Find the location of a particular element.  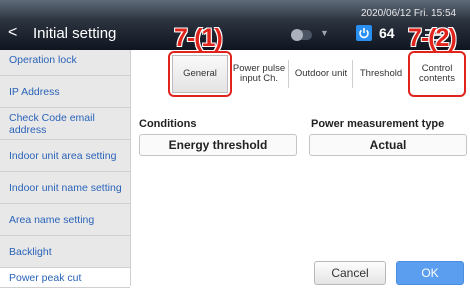

sidebar-item-indoor-unit-area: Indoor unit area setting is located at coordinates (65, 156).